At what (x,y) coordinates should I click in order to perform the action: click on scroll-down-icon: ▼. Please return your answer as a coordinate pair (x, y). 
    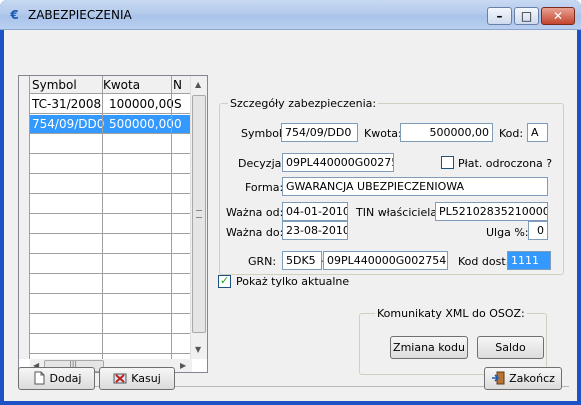
    Looking at the image, I should click on (198, 349).